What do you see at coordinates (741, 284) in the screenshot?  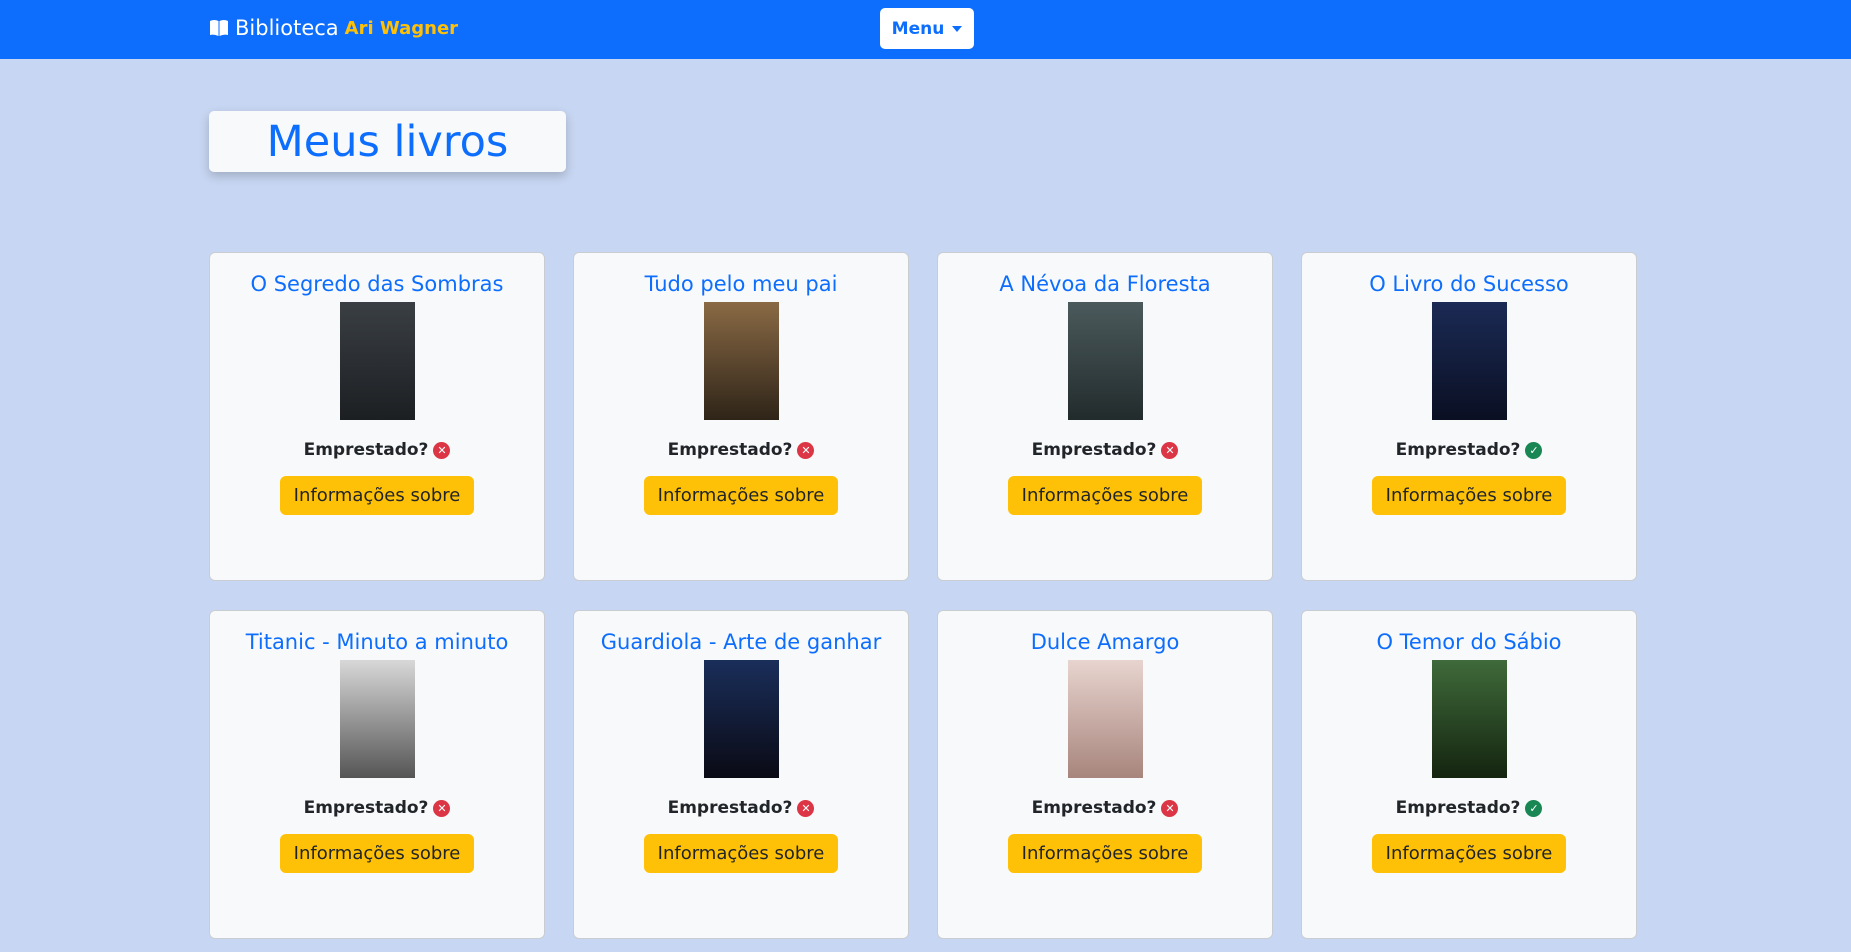 I see `book-title: Tudo pelo meu pai` at bounding box center [741, 284].